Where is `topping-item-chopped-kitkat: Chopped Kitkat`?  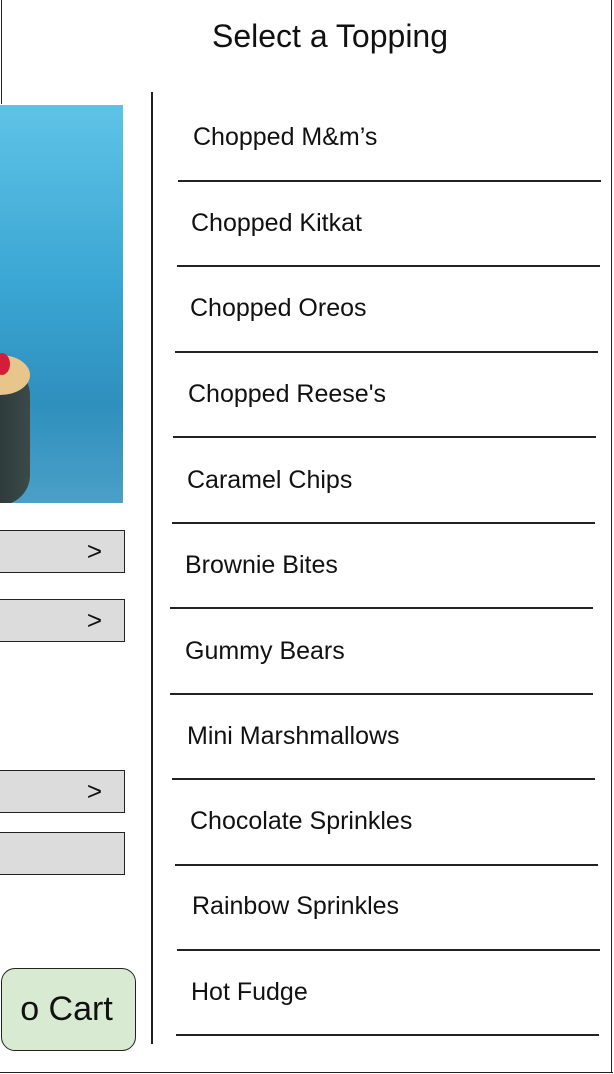 topping-item-chopped-kitkat: Chopped Kitkat is located at coordinates (276, 223).